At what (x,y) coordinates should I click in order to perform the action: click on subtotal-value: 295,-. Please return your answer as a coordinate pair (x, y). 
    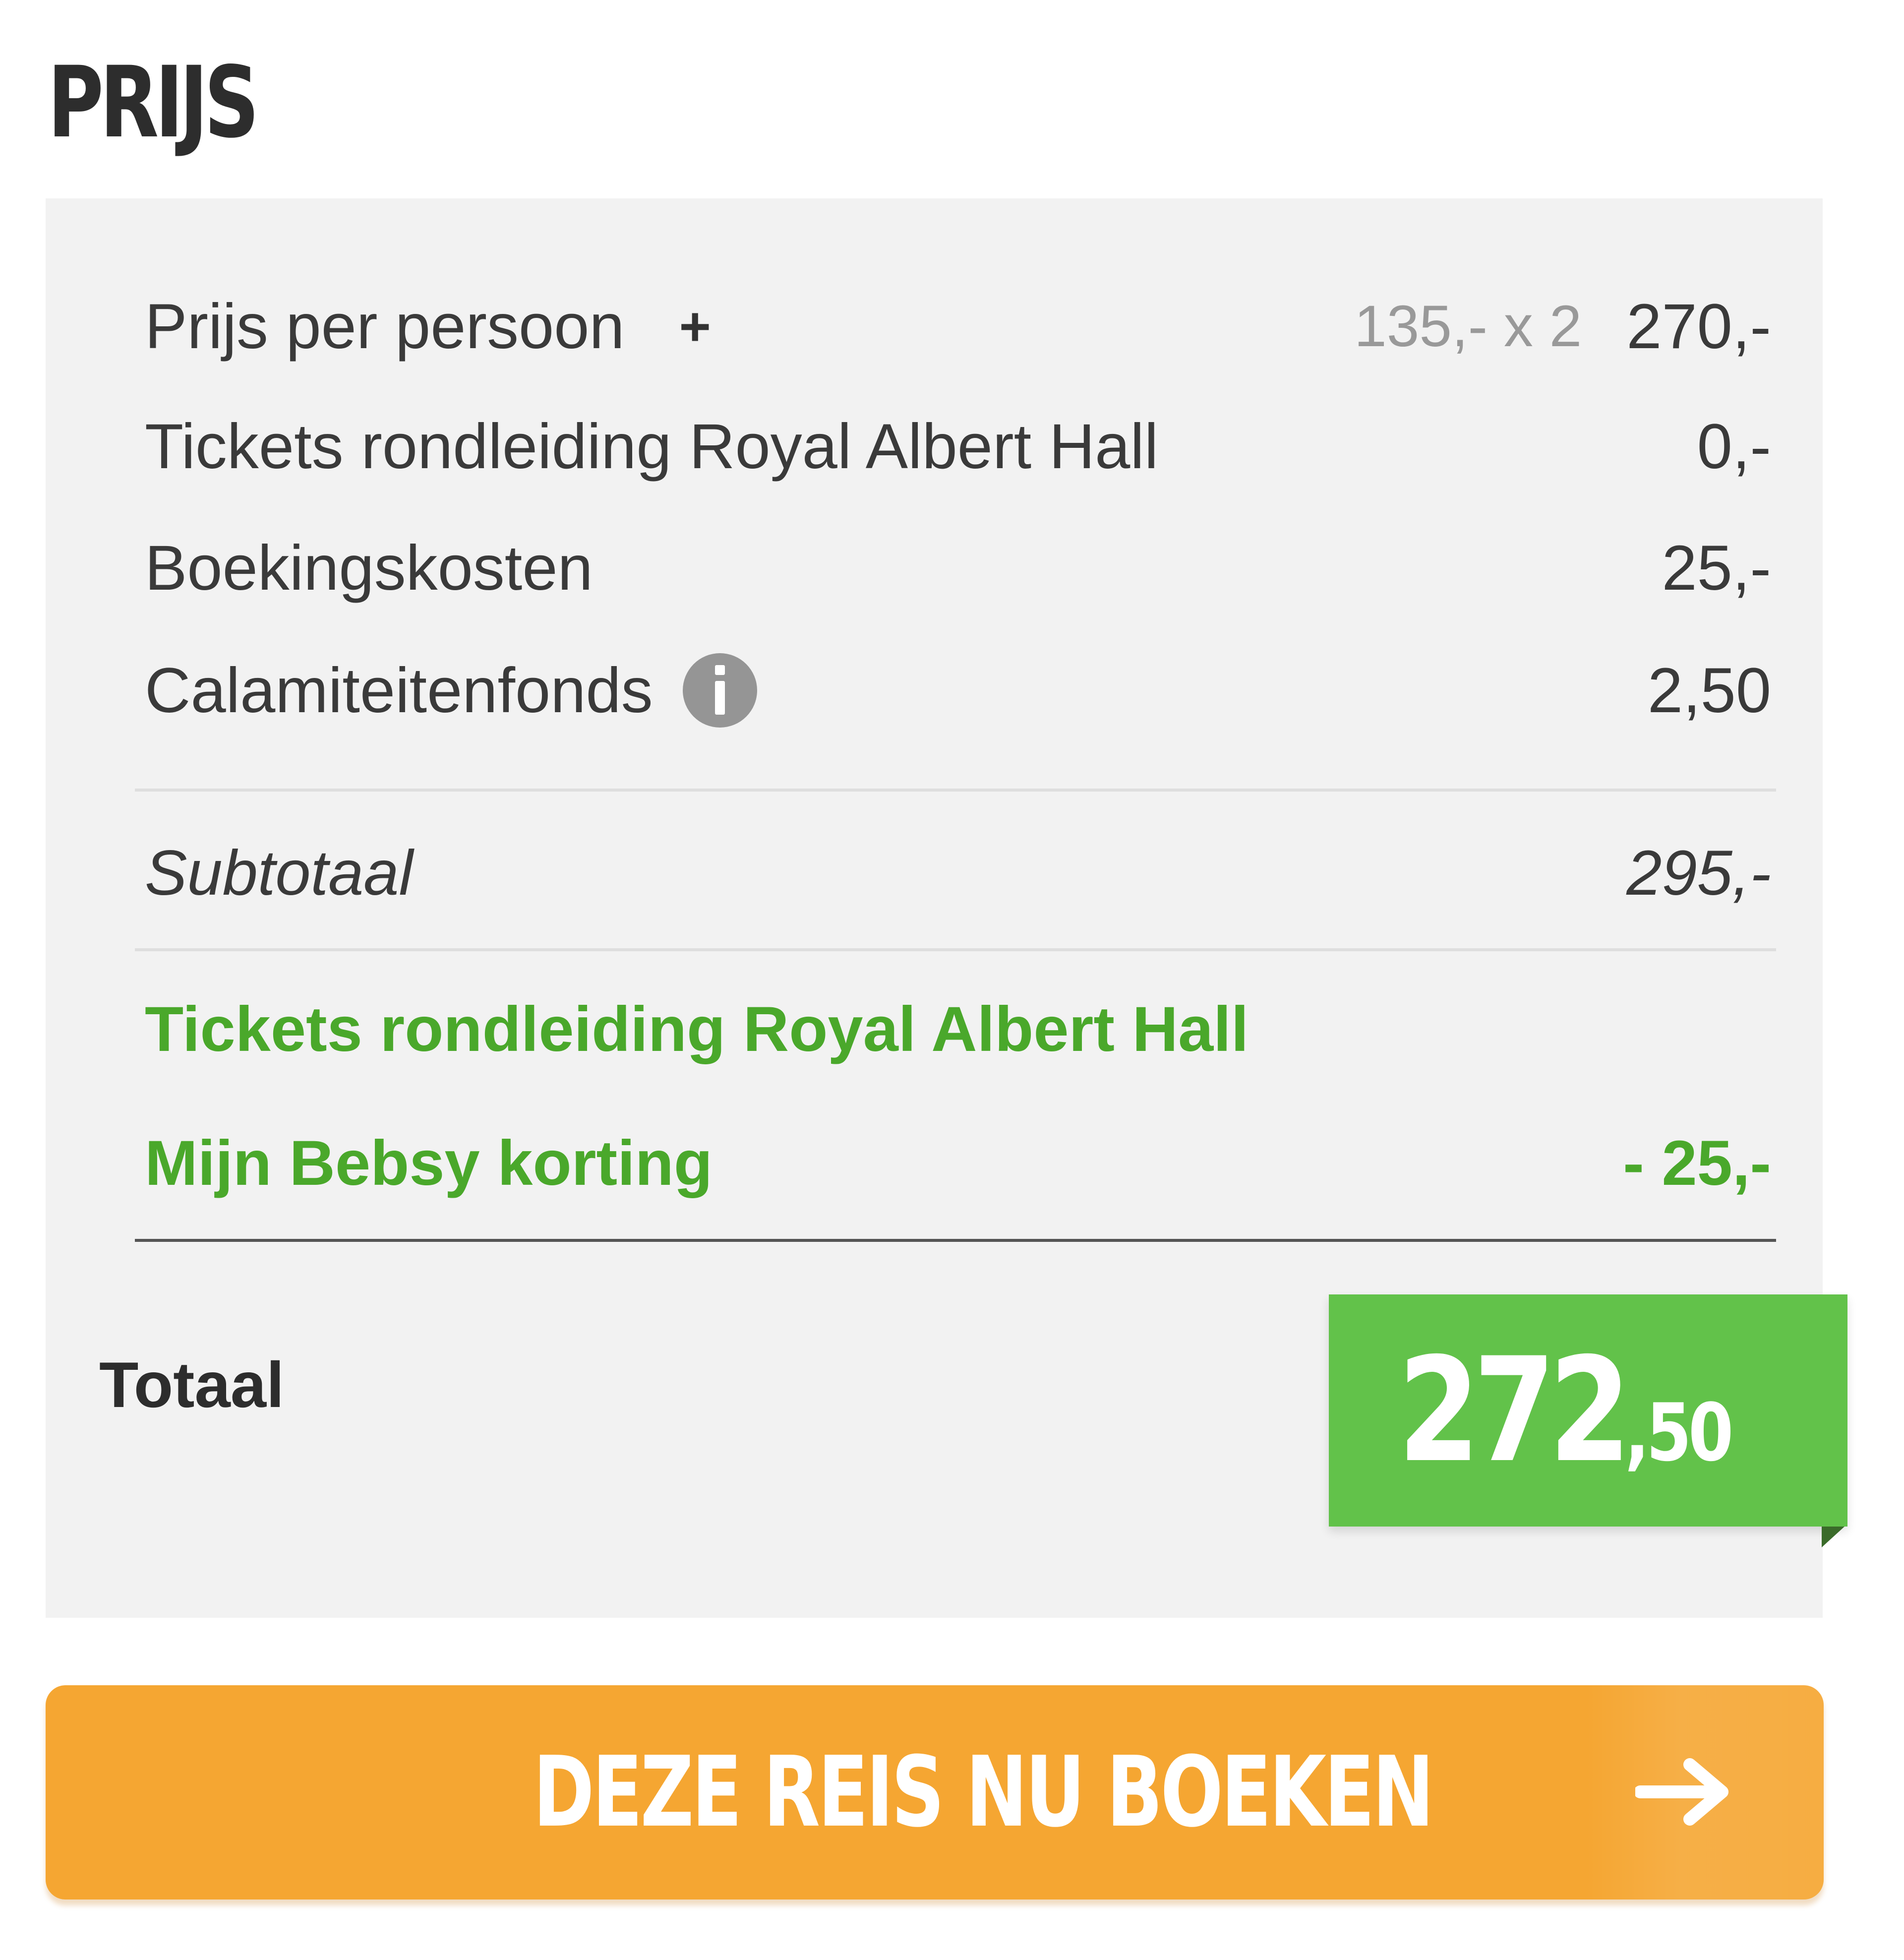
    Looking at the image, I should click on (1698, 873).